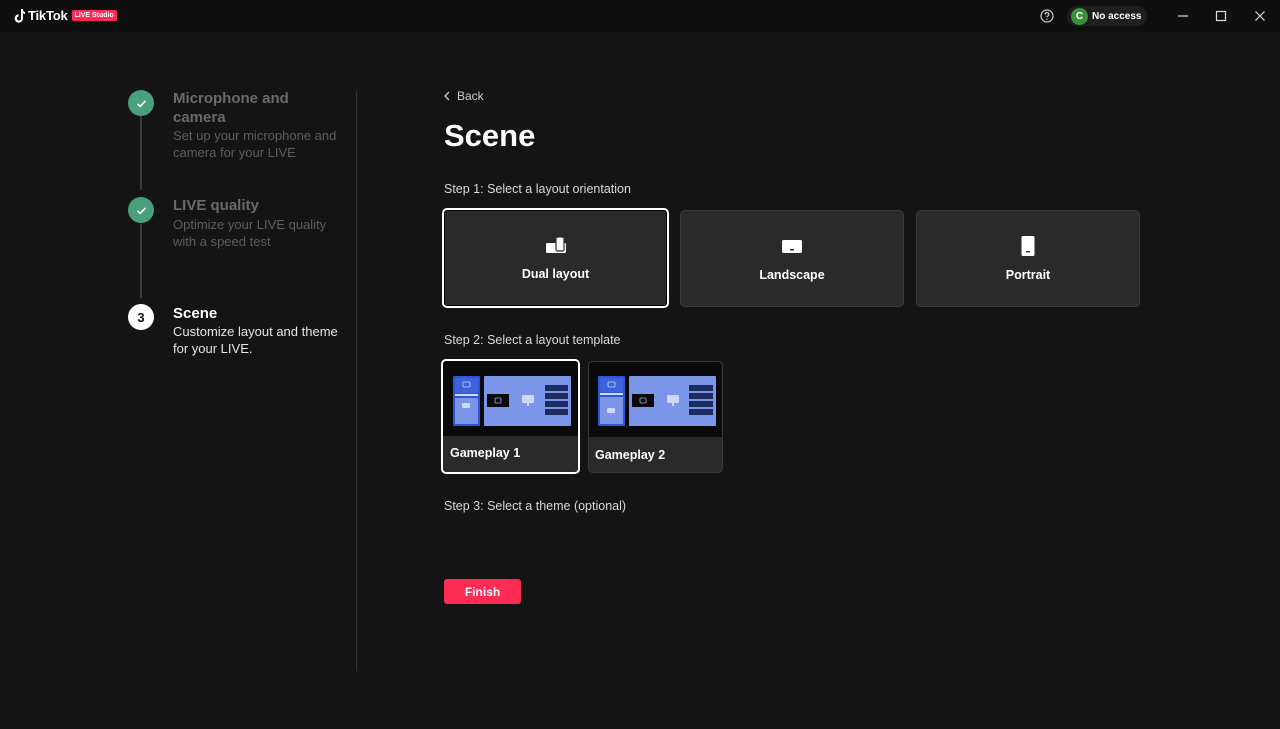 The width and height of the screenshot is (1280, 729). What do you see at coordinates (537, 189) in the screenshot?
I see `step1-label: Step 1: Select a layout orientation` at bounding box center [537, 189].